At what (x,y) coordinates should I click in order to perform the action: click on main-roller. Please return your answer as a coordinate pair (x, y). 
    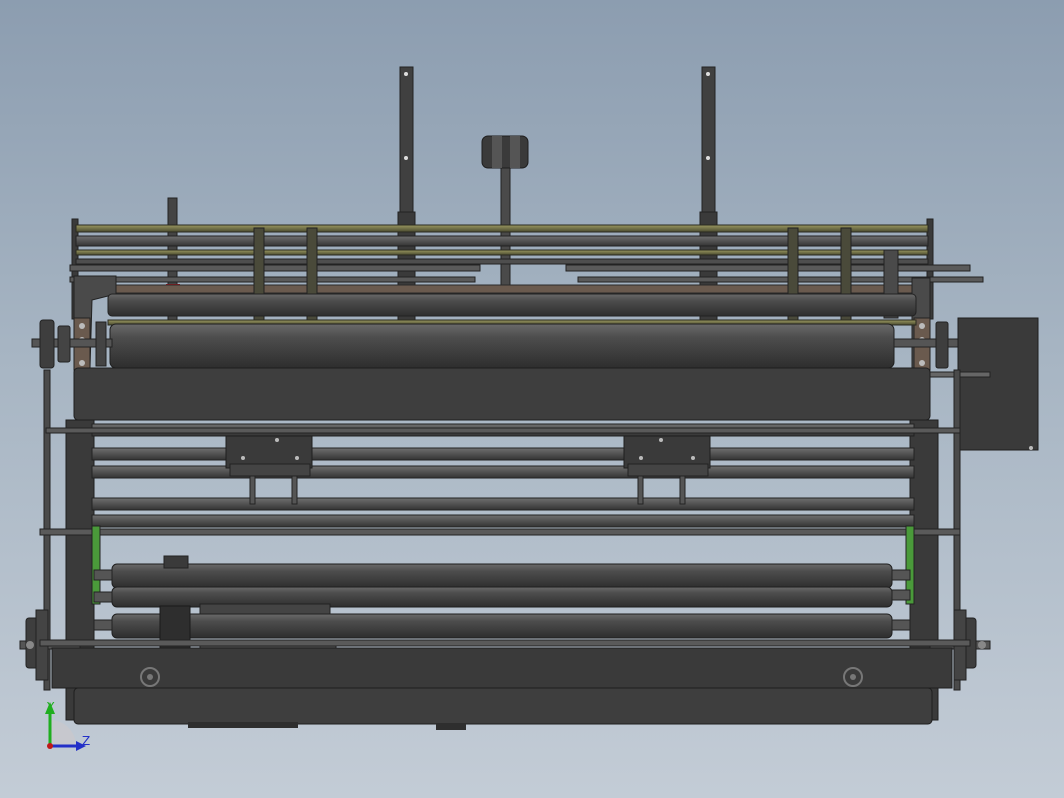
    Looking at the image, I should click on (502, 346).